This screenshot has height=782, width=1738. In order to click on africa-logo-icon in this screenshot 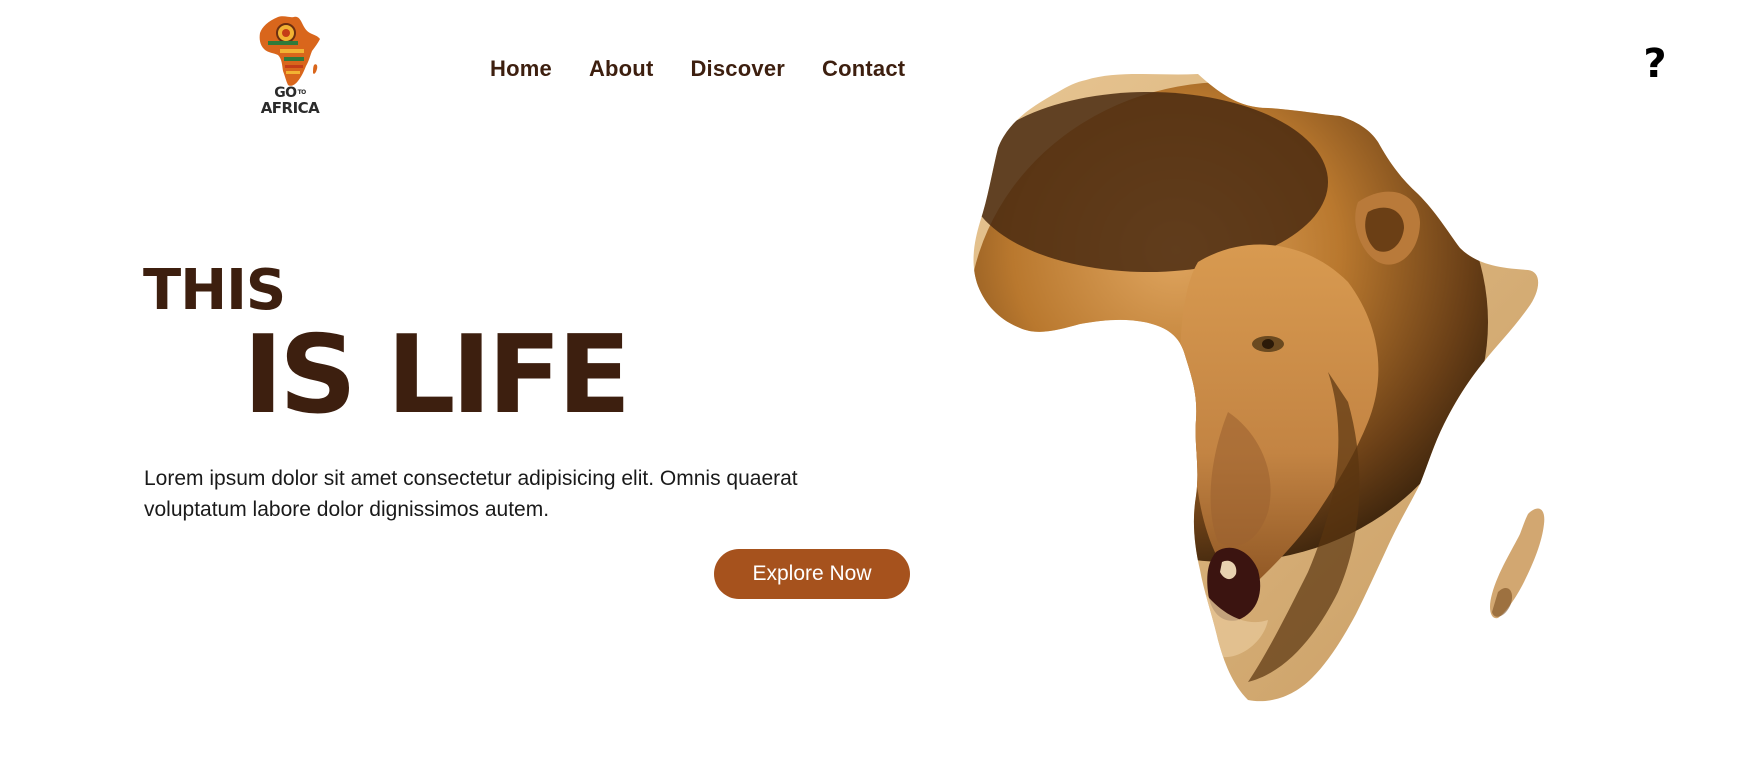, I will do `click(289, 51)`.